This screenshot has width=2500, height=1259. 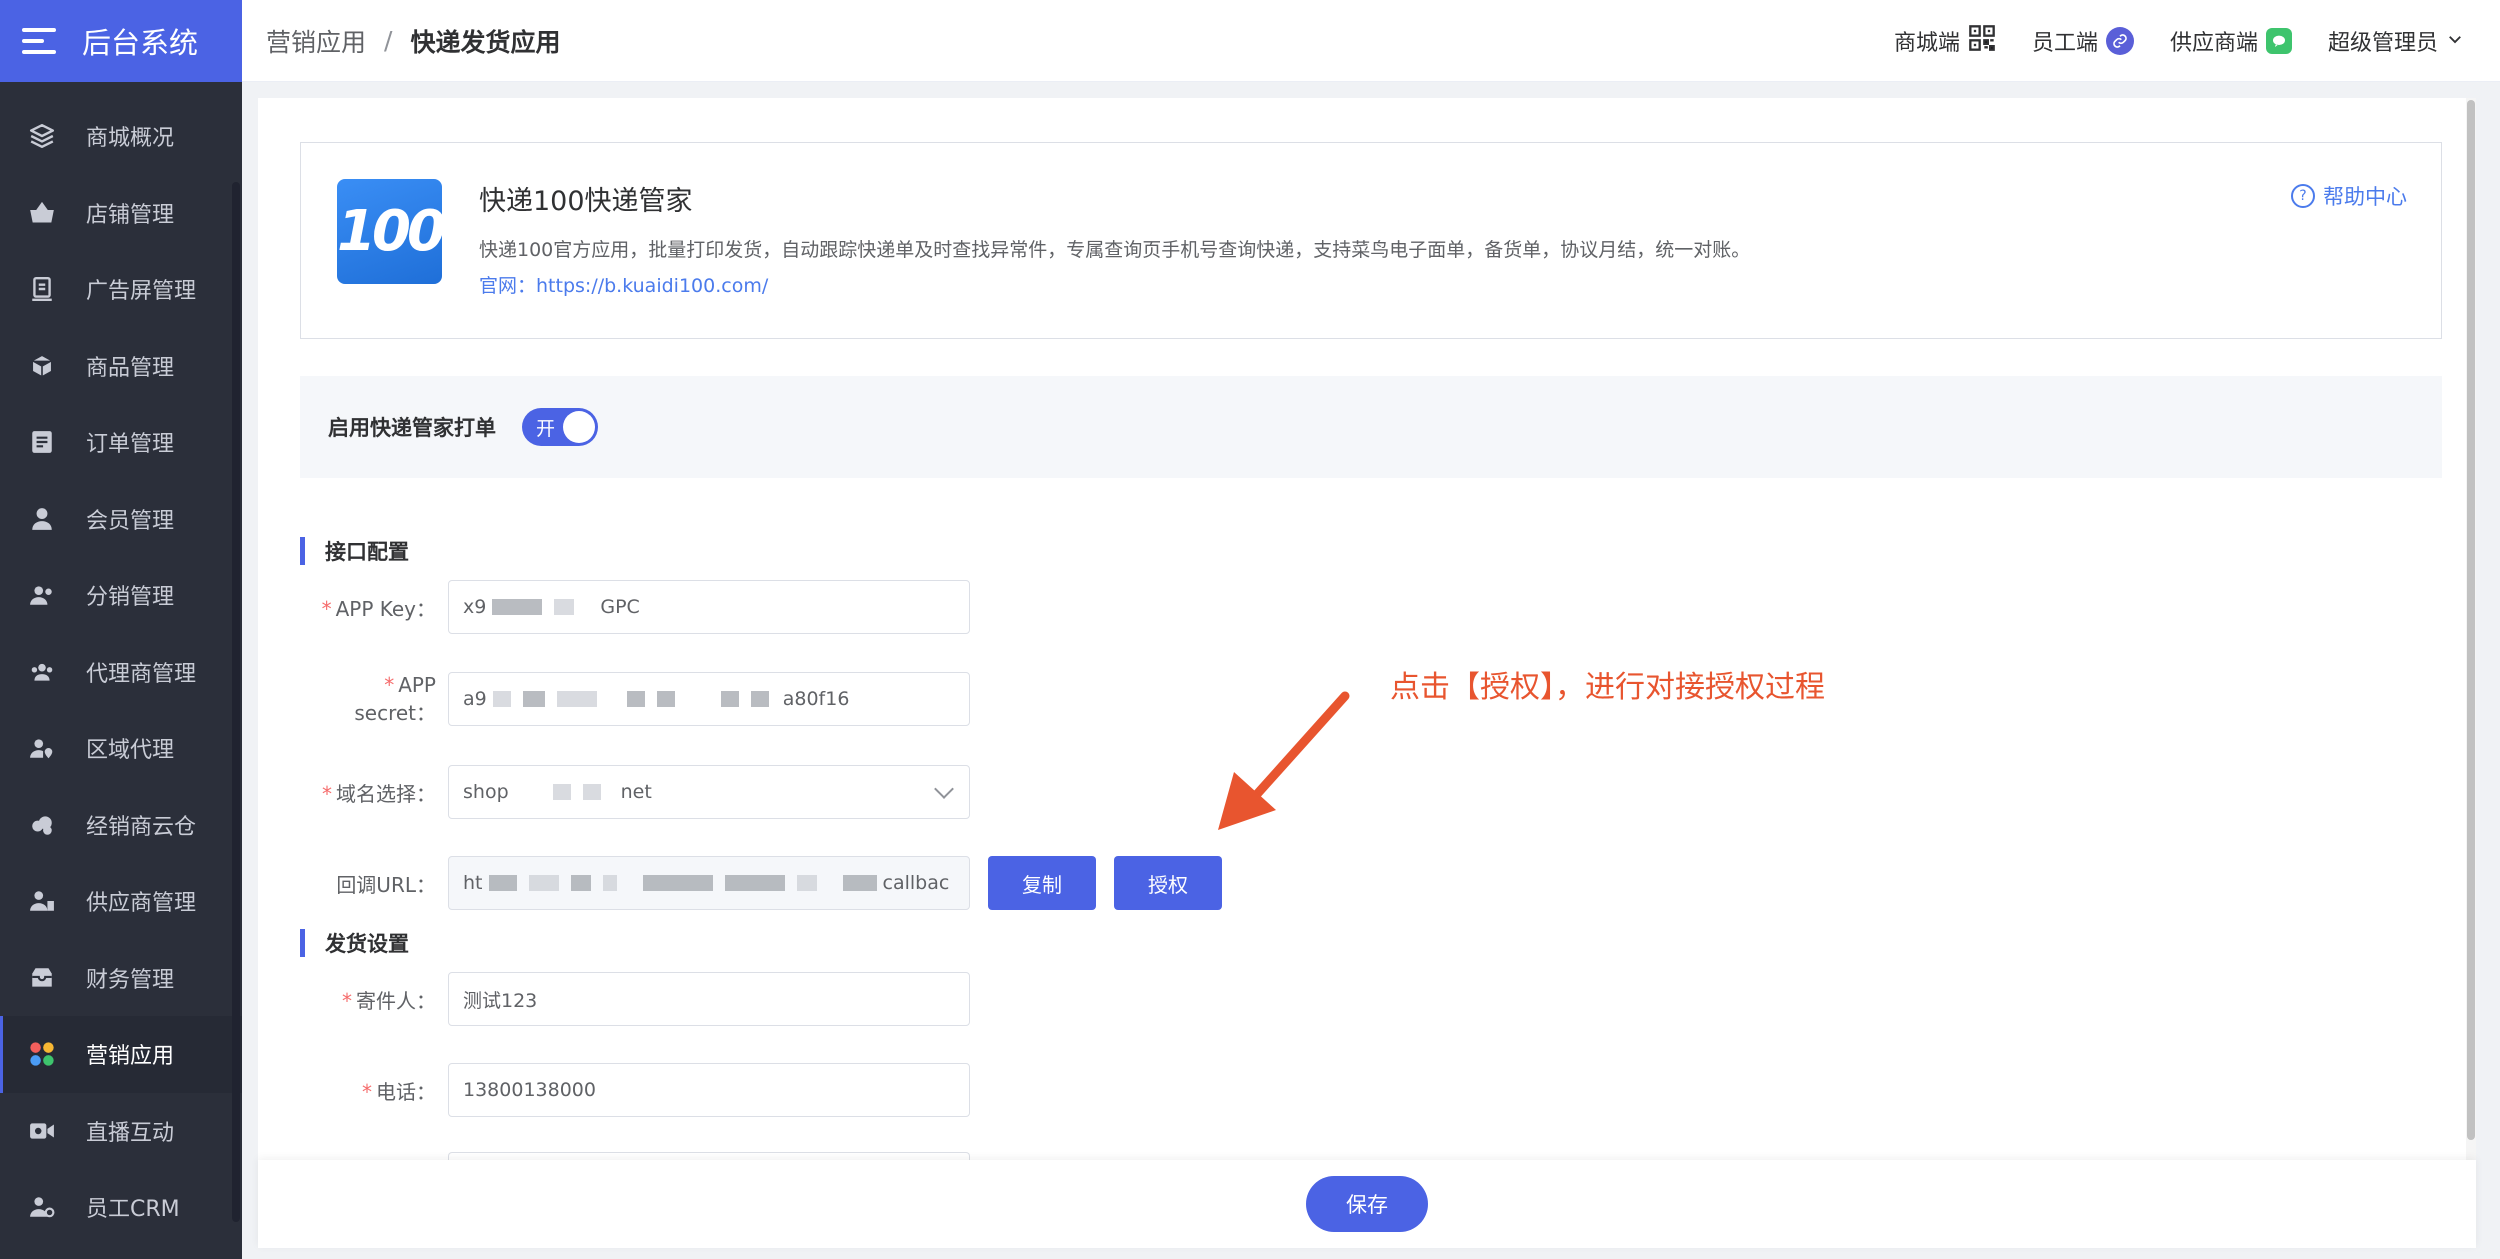 What do you see at coordinates (2303, 196) in the screenshot?
I see `question-icon: ?` at bounding box center [2303, 196].